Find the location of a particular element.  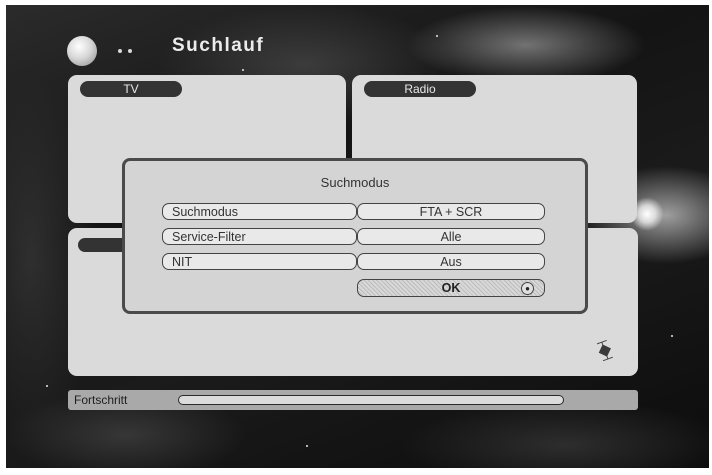

page-title: Suchlauf is located at coordinates (218, 45).